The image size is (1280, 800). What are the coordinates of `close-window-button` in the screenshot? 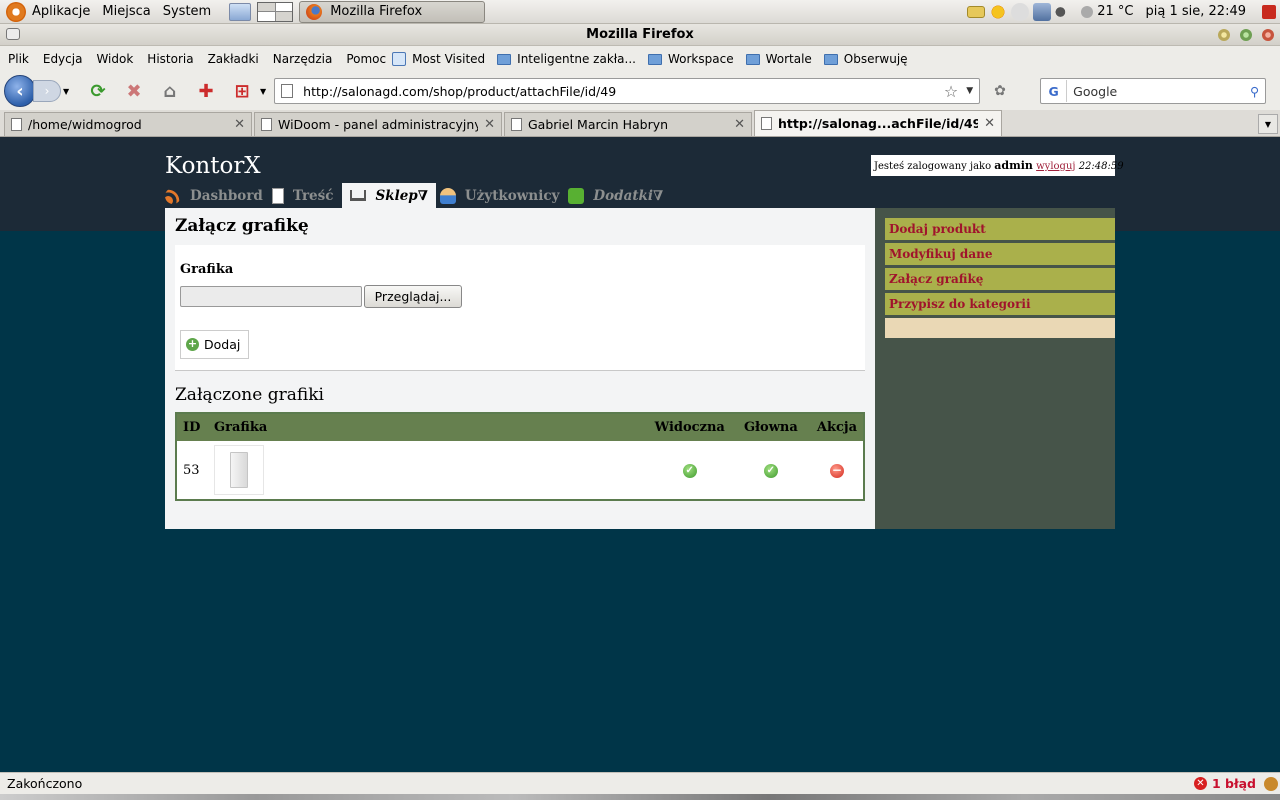 It's located at (1268, 35).